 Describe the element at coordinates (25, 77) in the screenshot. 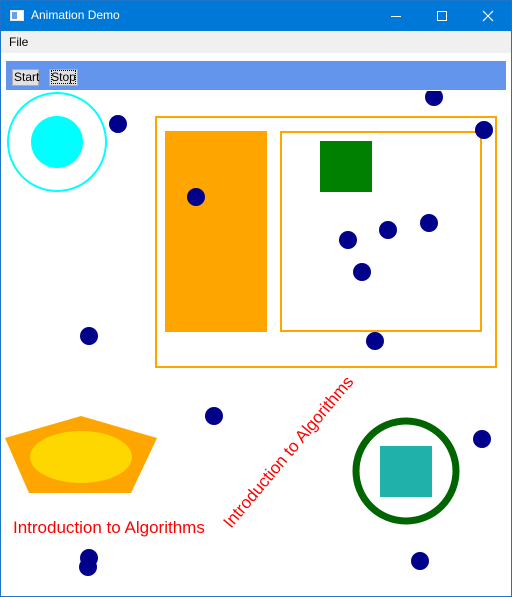

I see `start-button: Start` at that location.